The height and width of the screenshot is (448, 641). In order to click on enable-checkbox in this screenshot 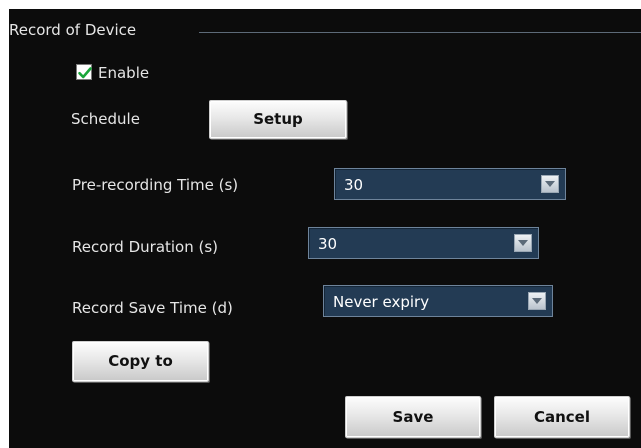, I will do `click(84, 72)`.